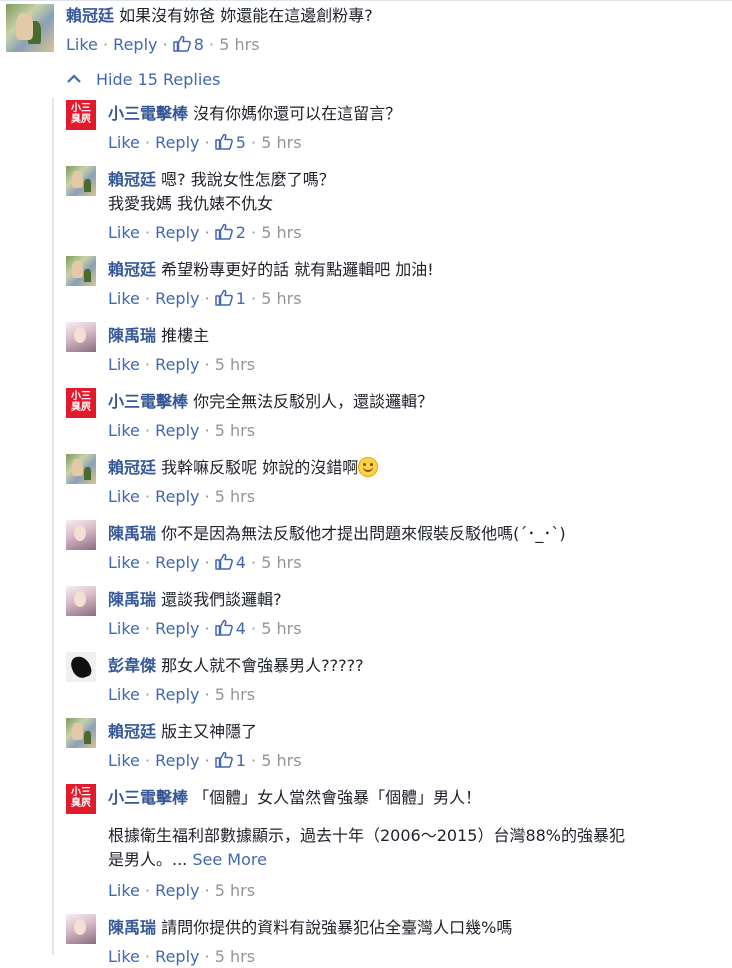 The image size is (732, 968). What do you see at coordinates (158, 79) in the screenshot?
I see `hide-replies-label: Hide 15 Replies` at bounding box center [158, 79].